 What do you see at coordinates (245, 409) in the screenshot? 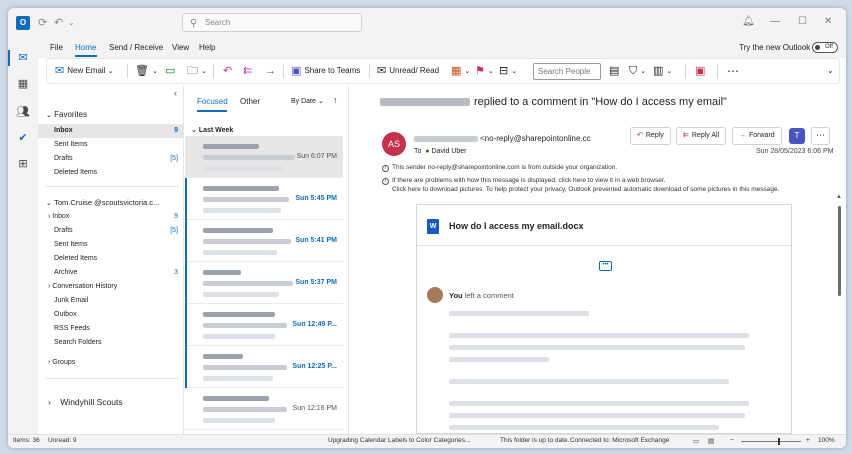
I see `redacted-subject` at bounding box center [245, 409].